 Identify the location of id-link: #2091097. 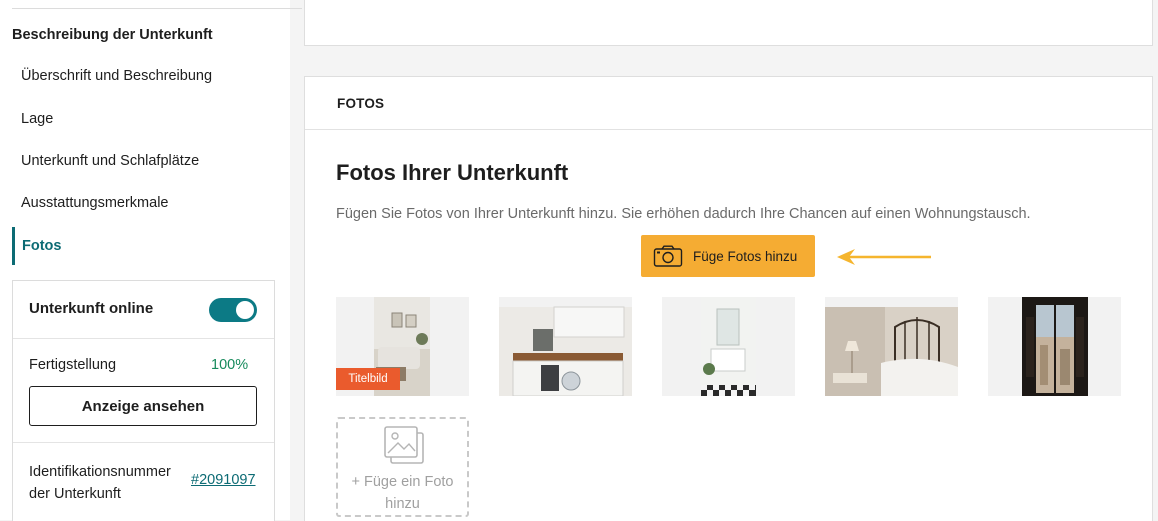
(223, 480).